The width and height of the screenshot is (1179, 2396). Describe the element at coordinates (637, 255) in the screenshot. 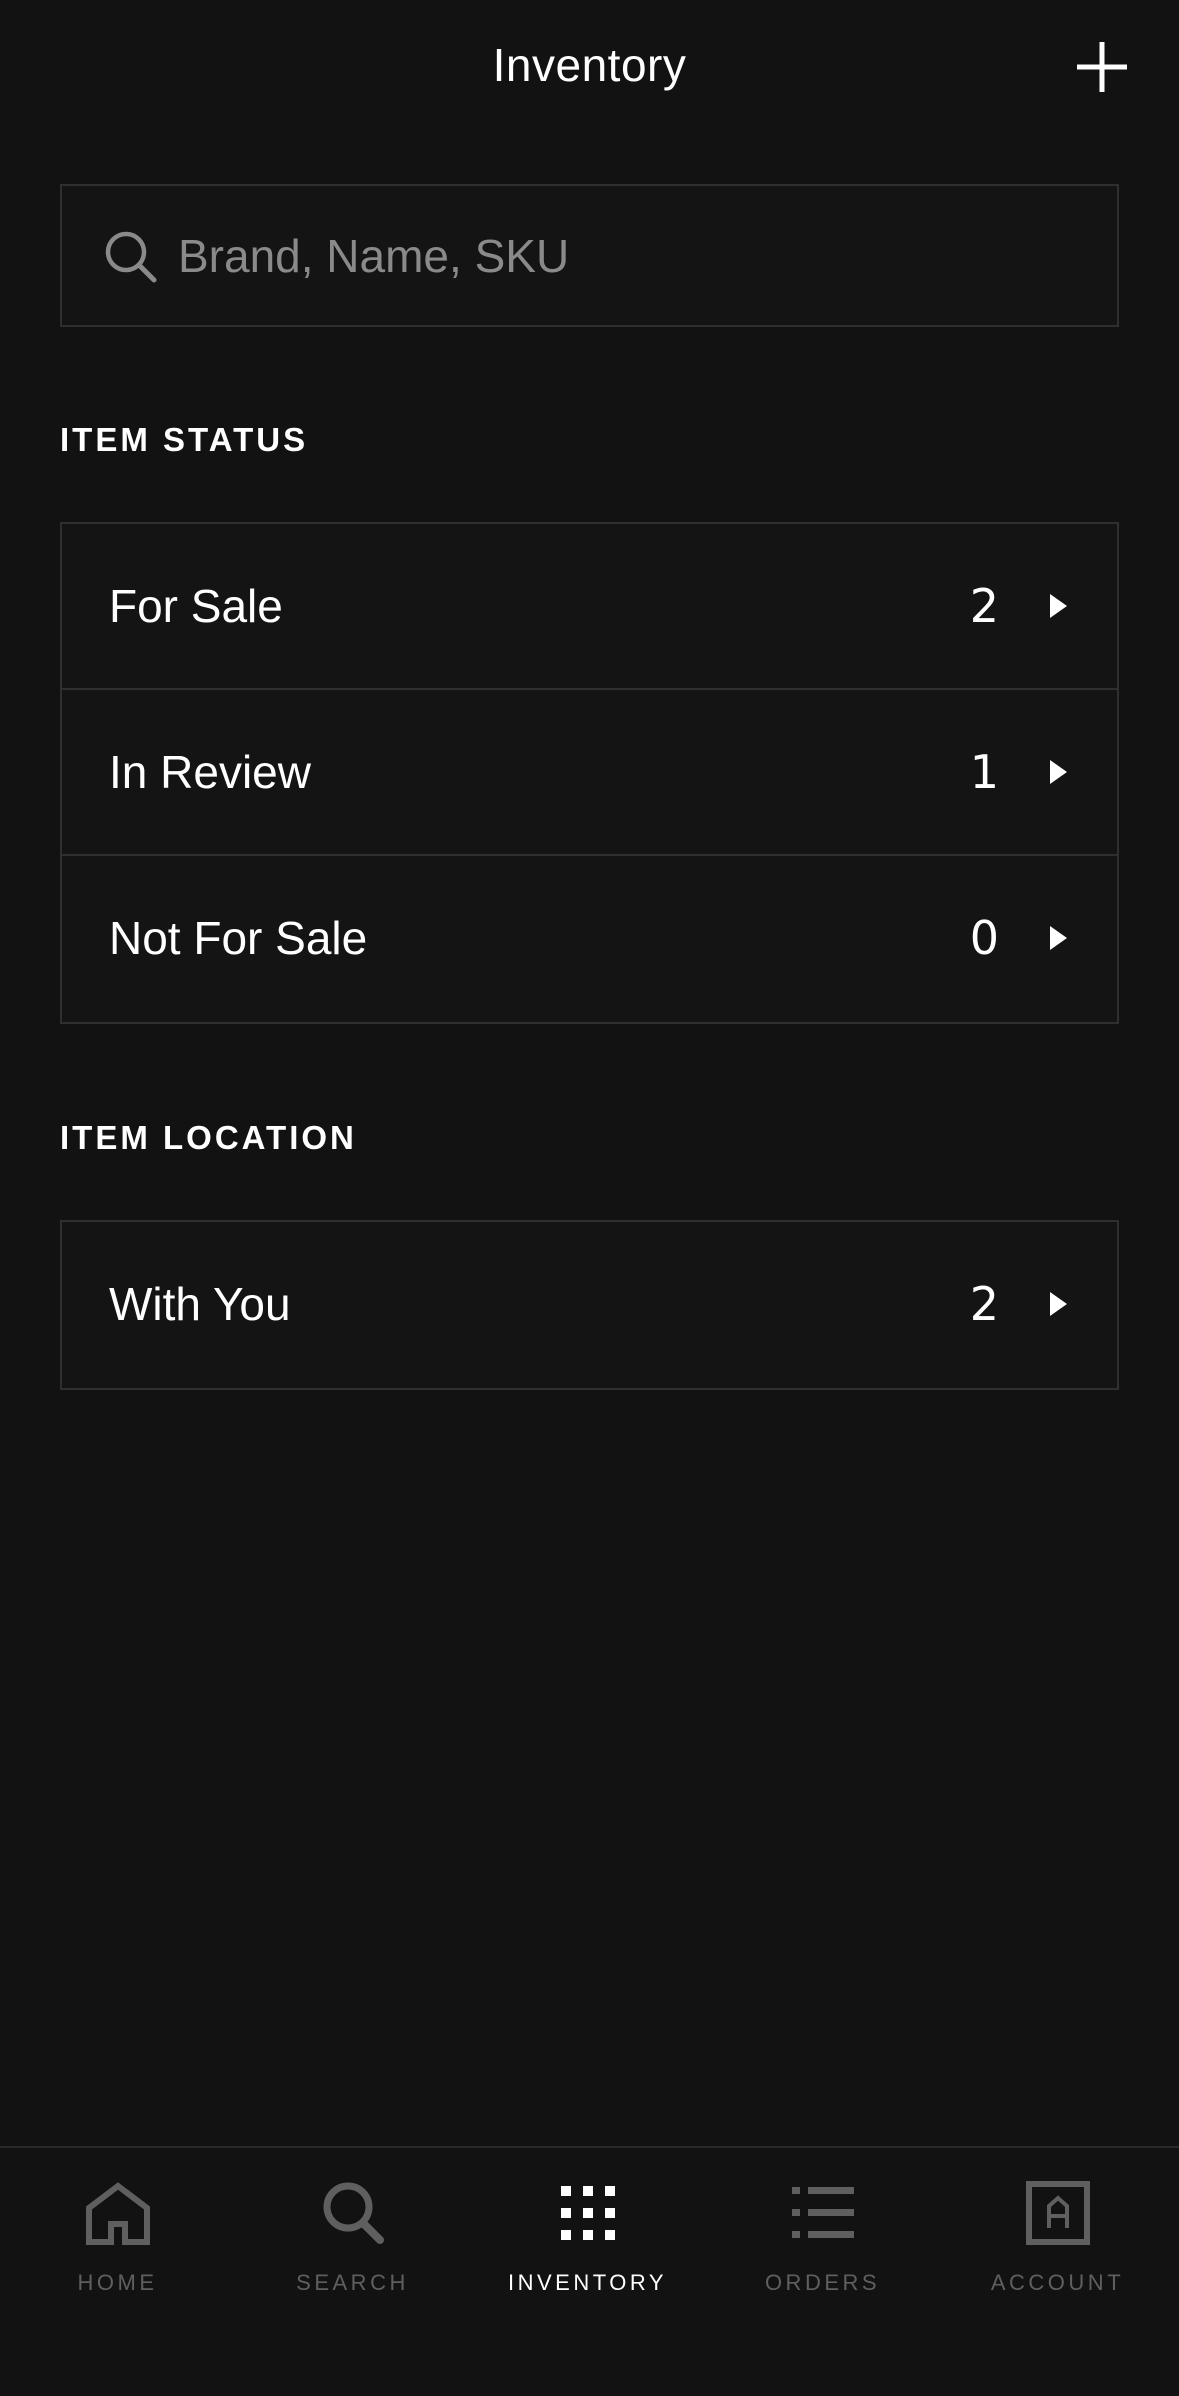

I see `search-input` at that location.